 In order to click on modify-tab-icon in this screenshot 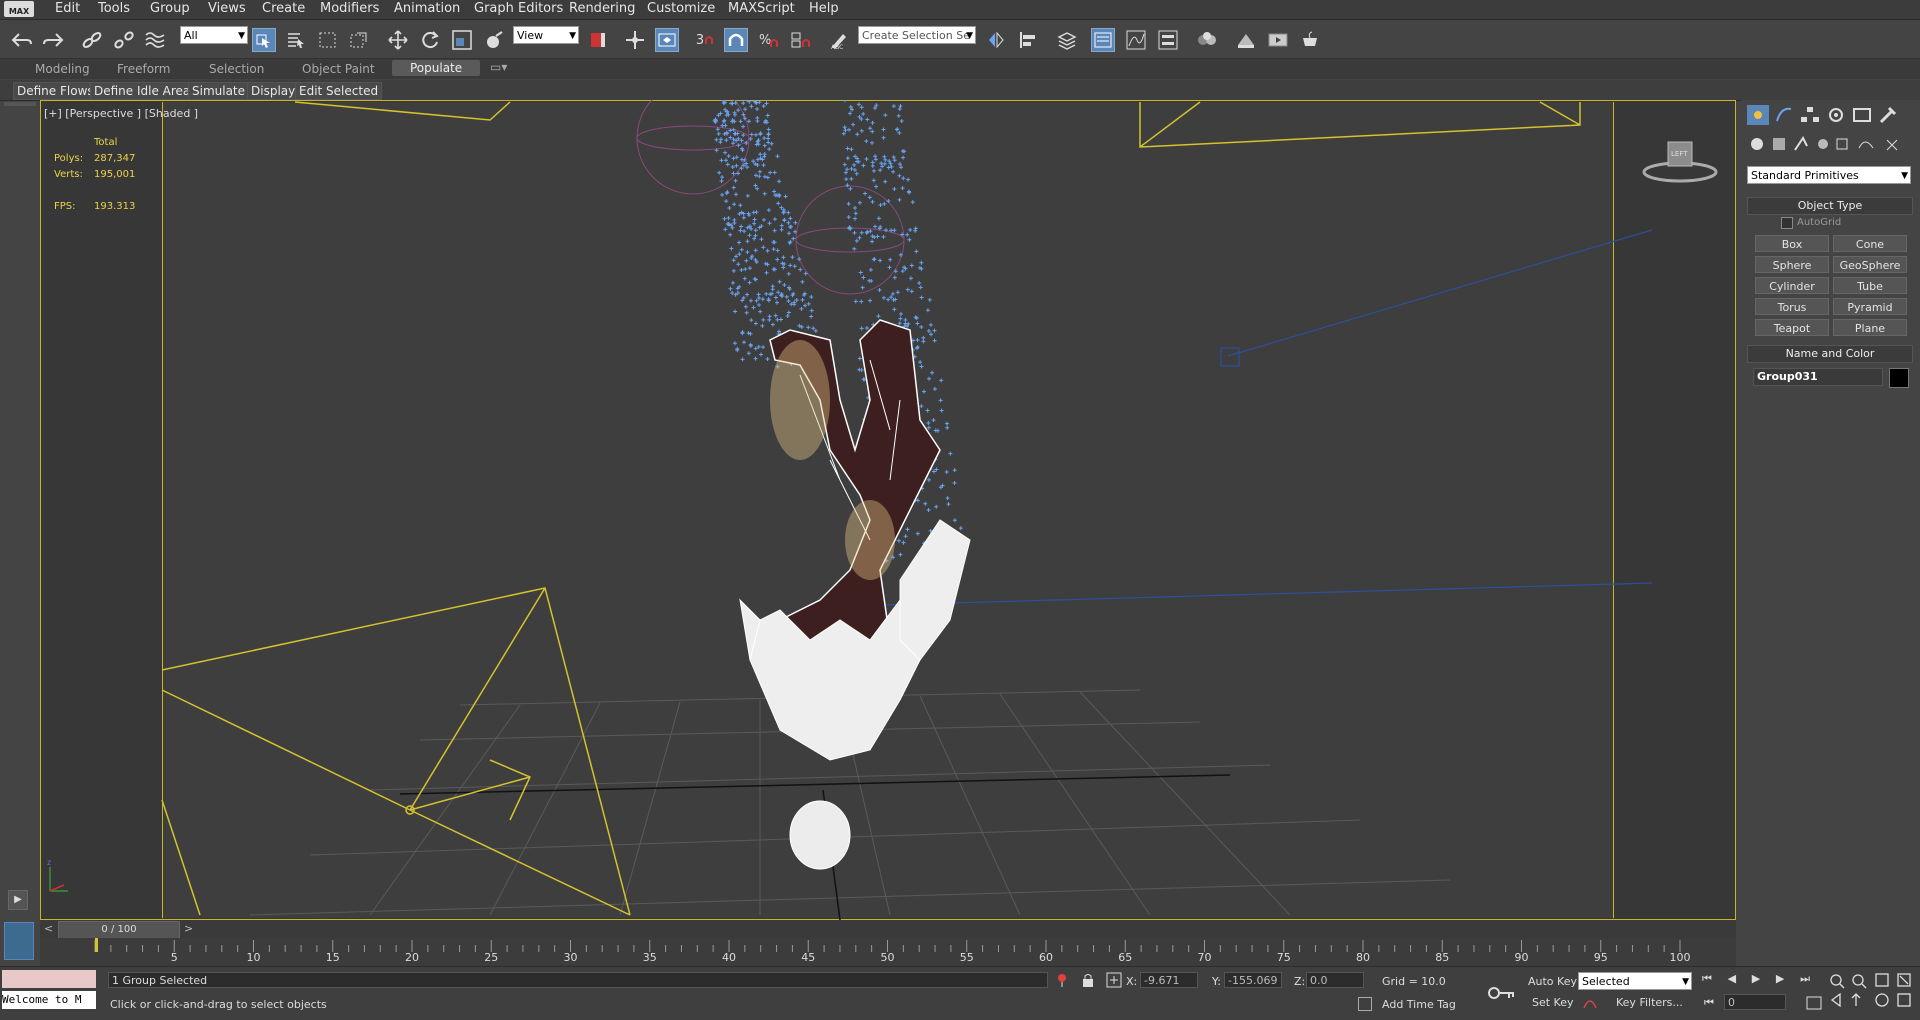, I will do `click(1784, 115)`.